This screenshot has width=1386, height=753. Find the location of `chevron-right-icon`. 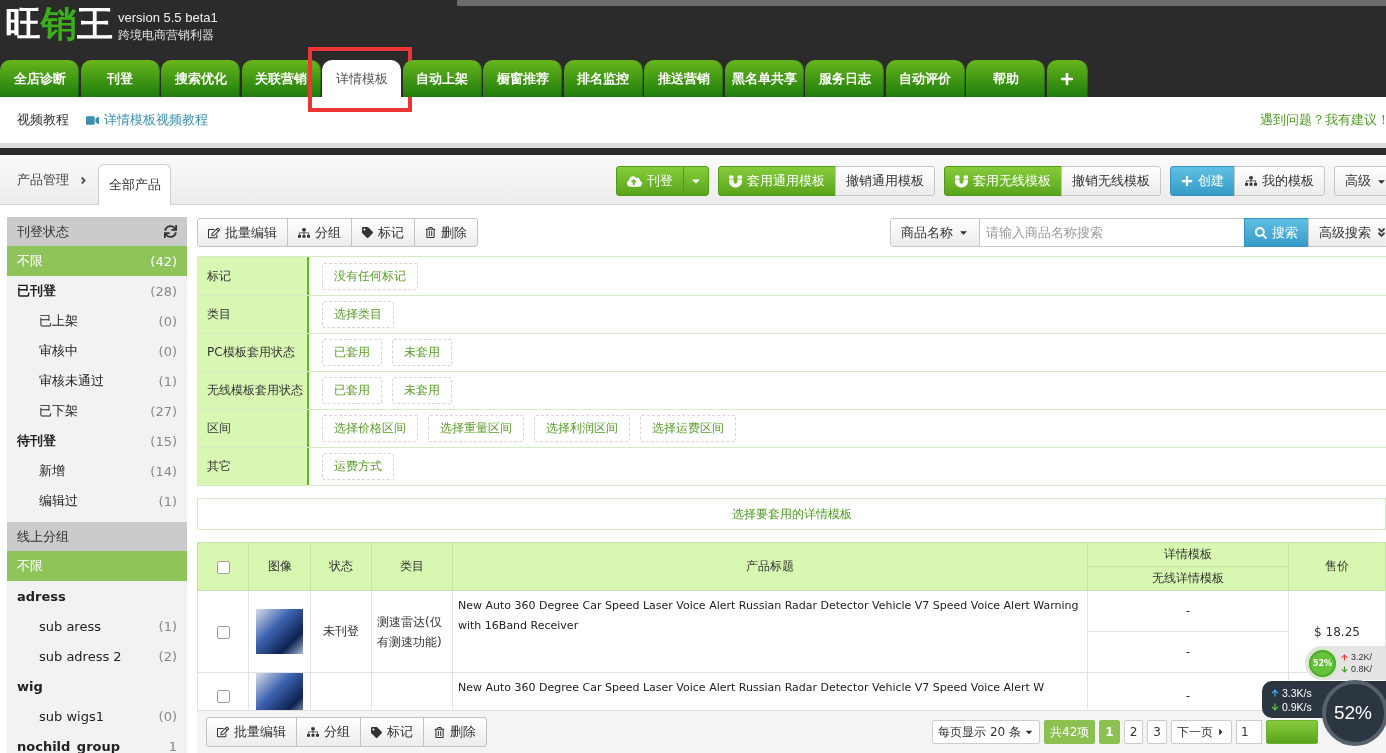

chevron-right-icon is located at coordinates (83, 180).